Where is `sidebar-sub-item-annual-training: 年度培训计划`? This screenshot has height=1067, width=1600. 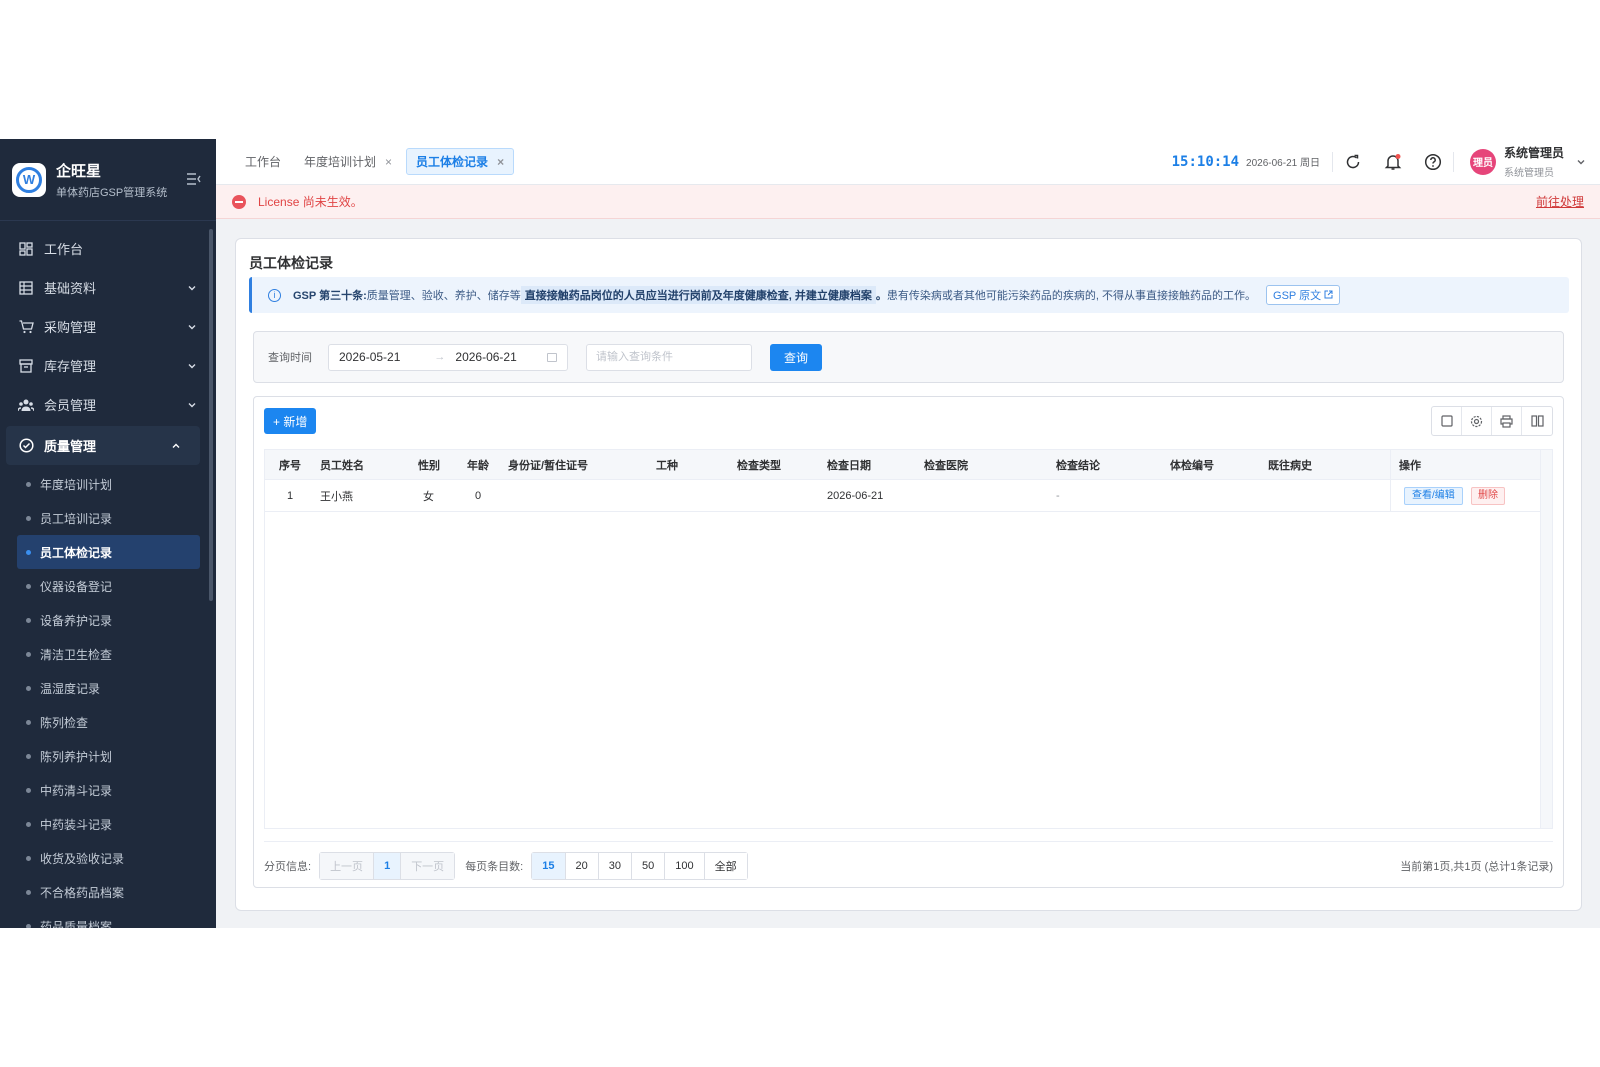 sidebar-sub-item-annual-training: 年度培训计划 is located at coordinates (108, 484).